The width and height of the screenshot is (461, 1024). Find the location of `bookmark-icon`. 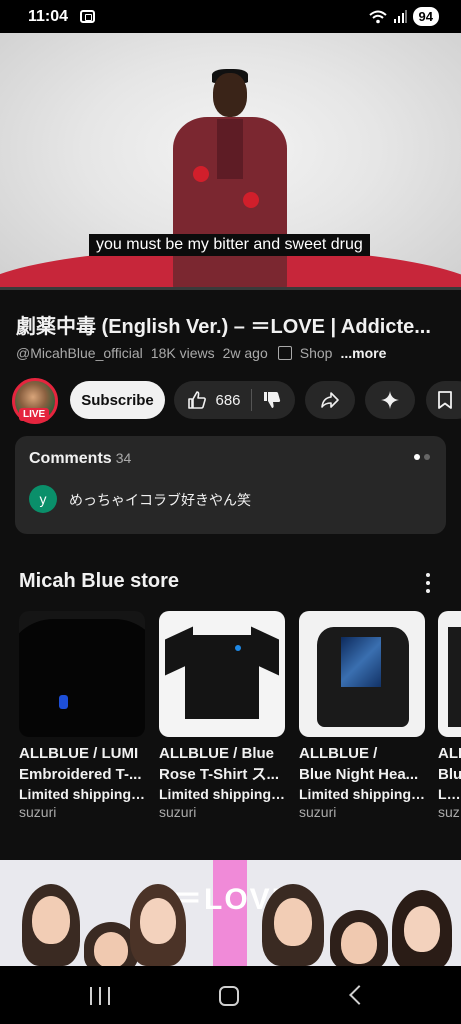

bookmark-icon is located at coordinates (445, 400).